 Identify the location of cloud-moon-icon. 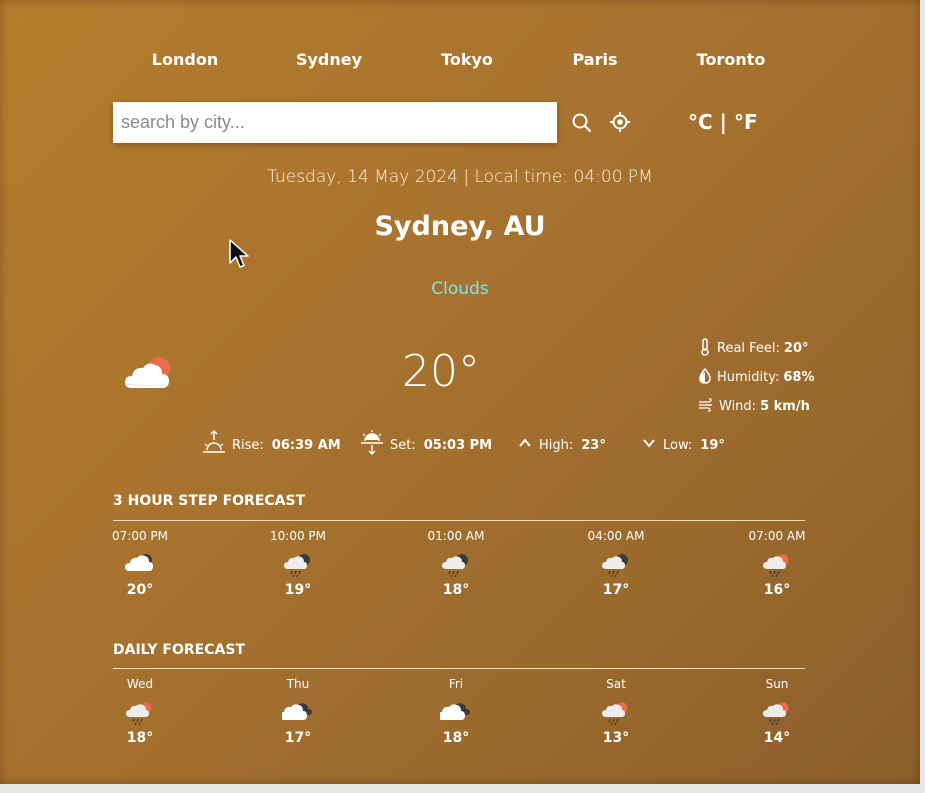
(140, 564).